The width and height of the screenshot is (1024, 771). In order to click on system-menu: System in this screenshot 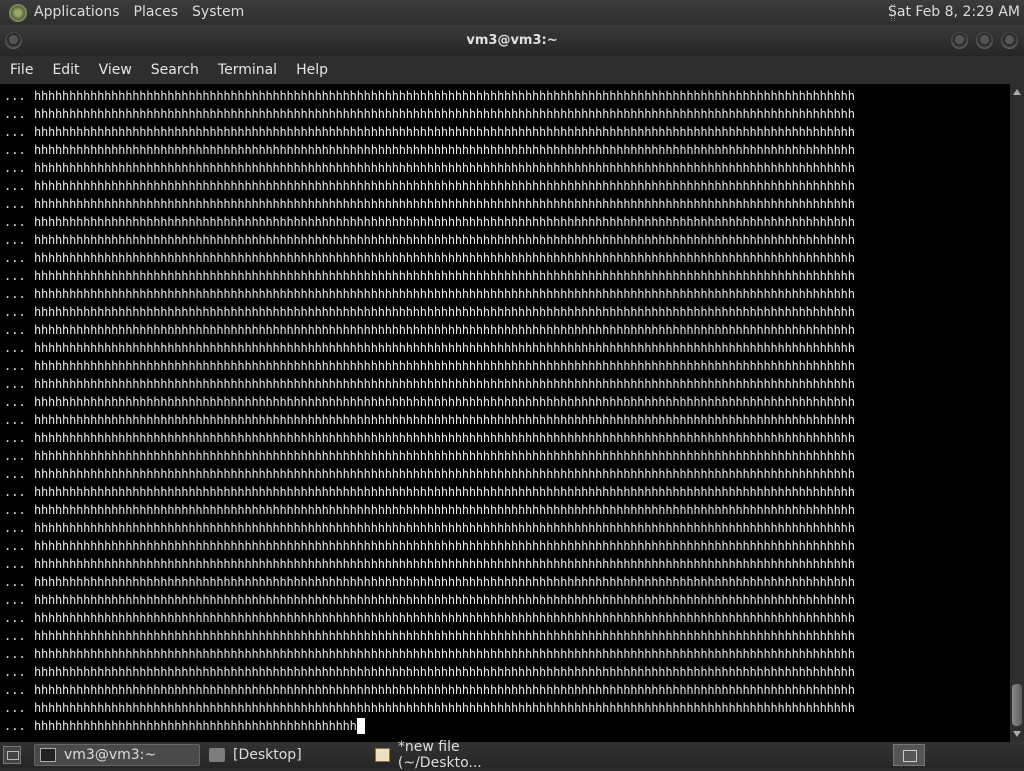, I will do `click(218, 12)`.